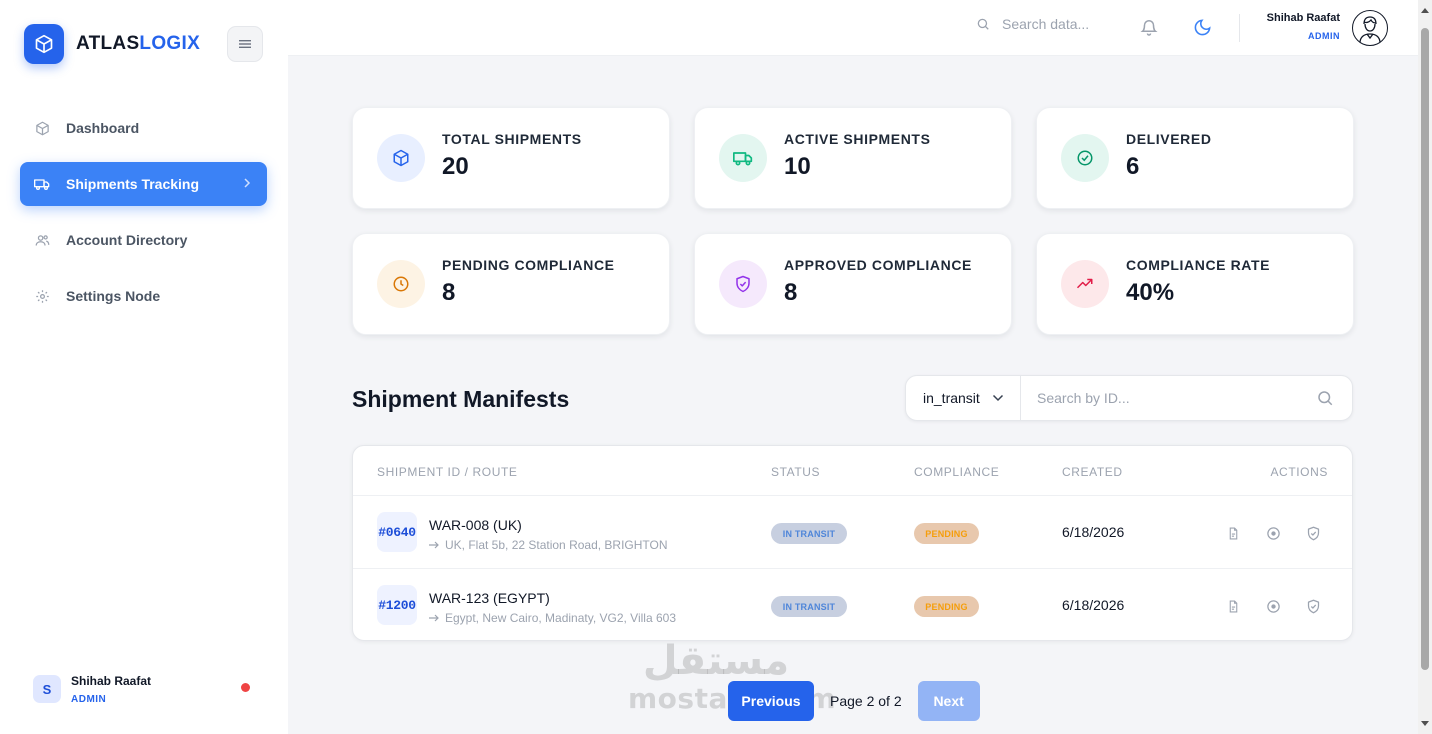 Image resolution: width=1432 pixels, height=734 pixels. I want to click on sidebar-user-name: Shihab Raafat, so click(111, 680).